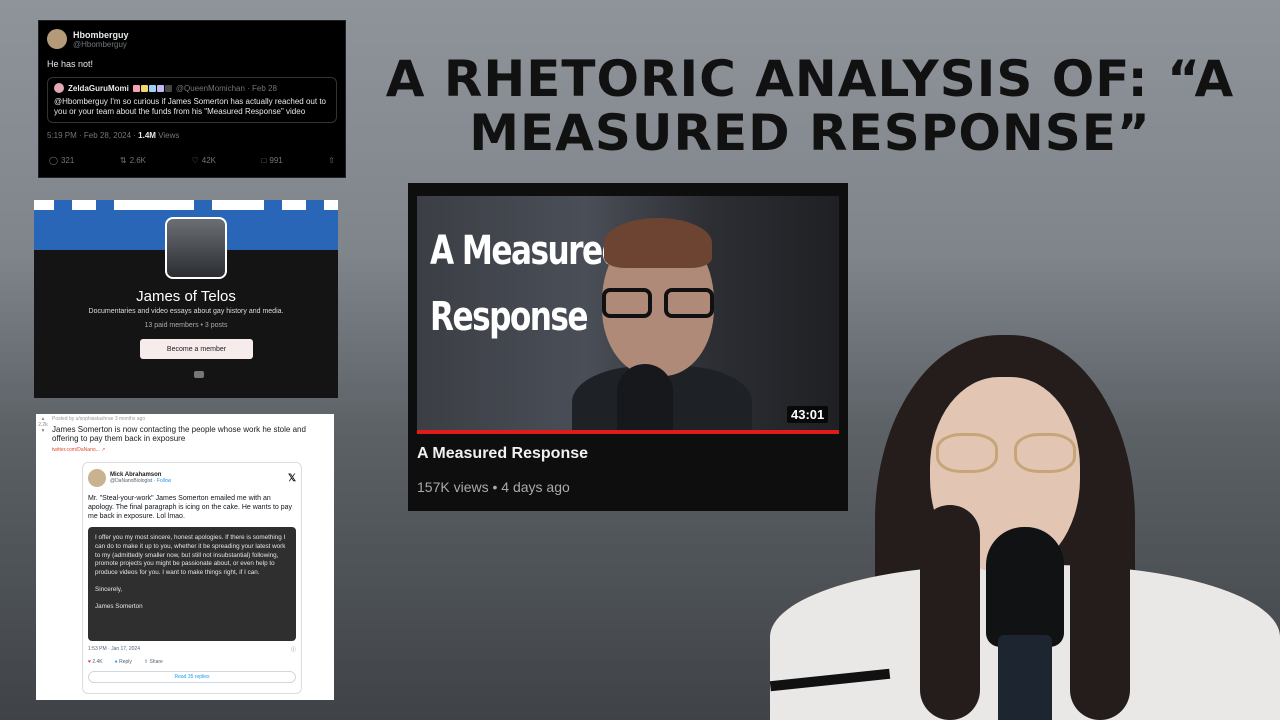 The height and width of the screenshot is (720, 1280). Describe the element at coordinates (293, 650) in the screenshot. I see `info-icon: ⓘ` at that location.